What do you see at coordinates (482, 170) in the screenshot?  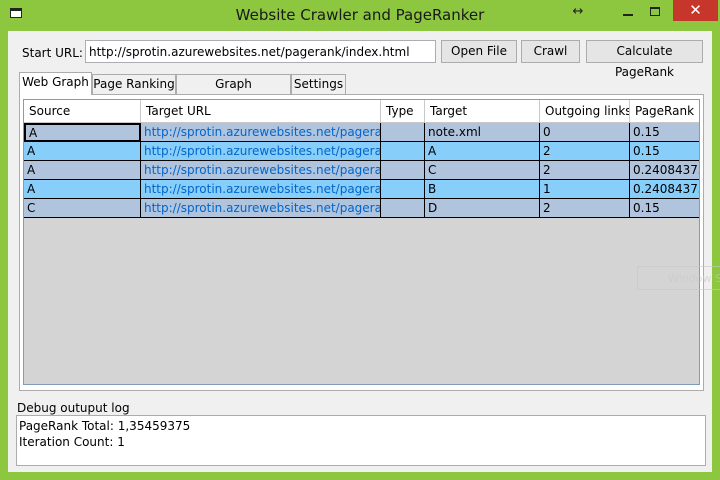 I see `cell-target: C` at bounding box center [482, 170].